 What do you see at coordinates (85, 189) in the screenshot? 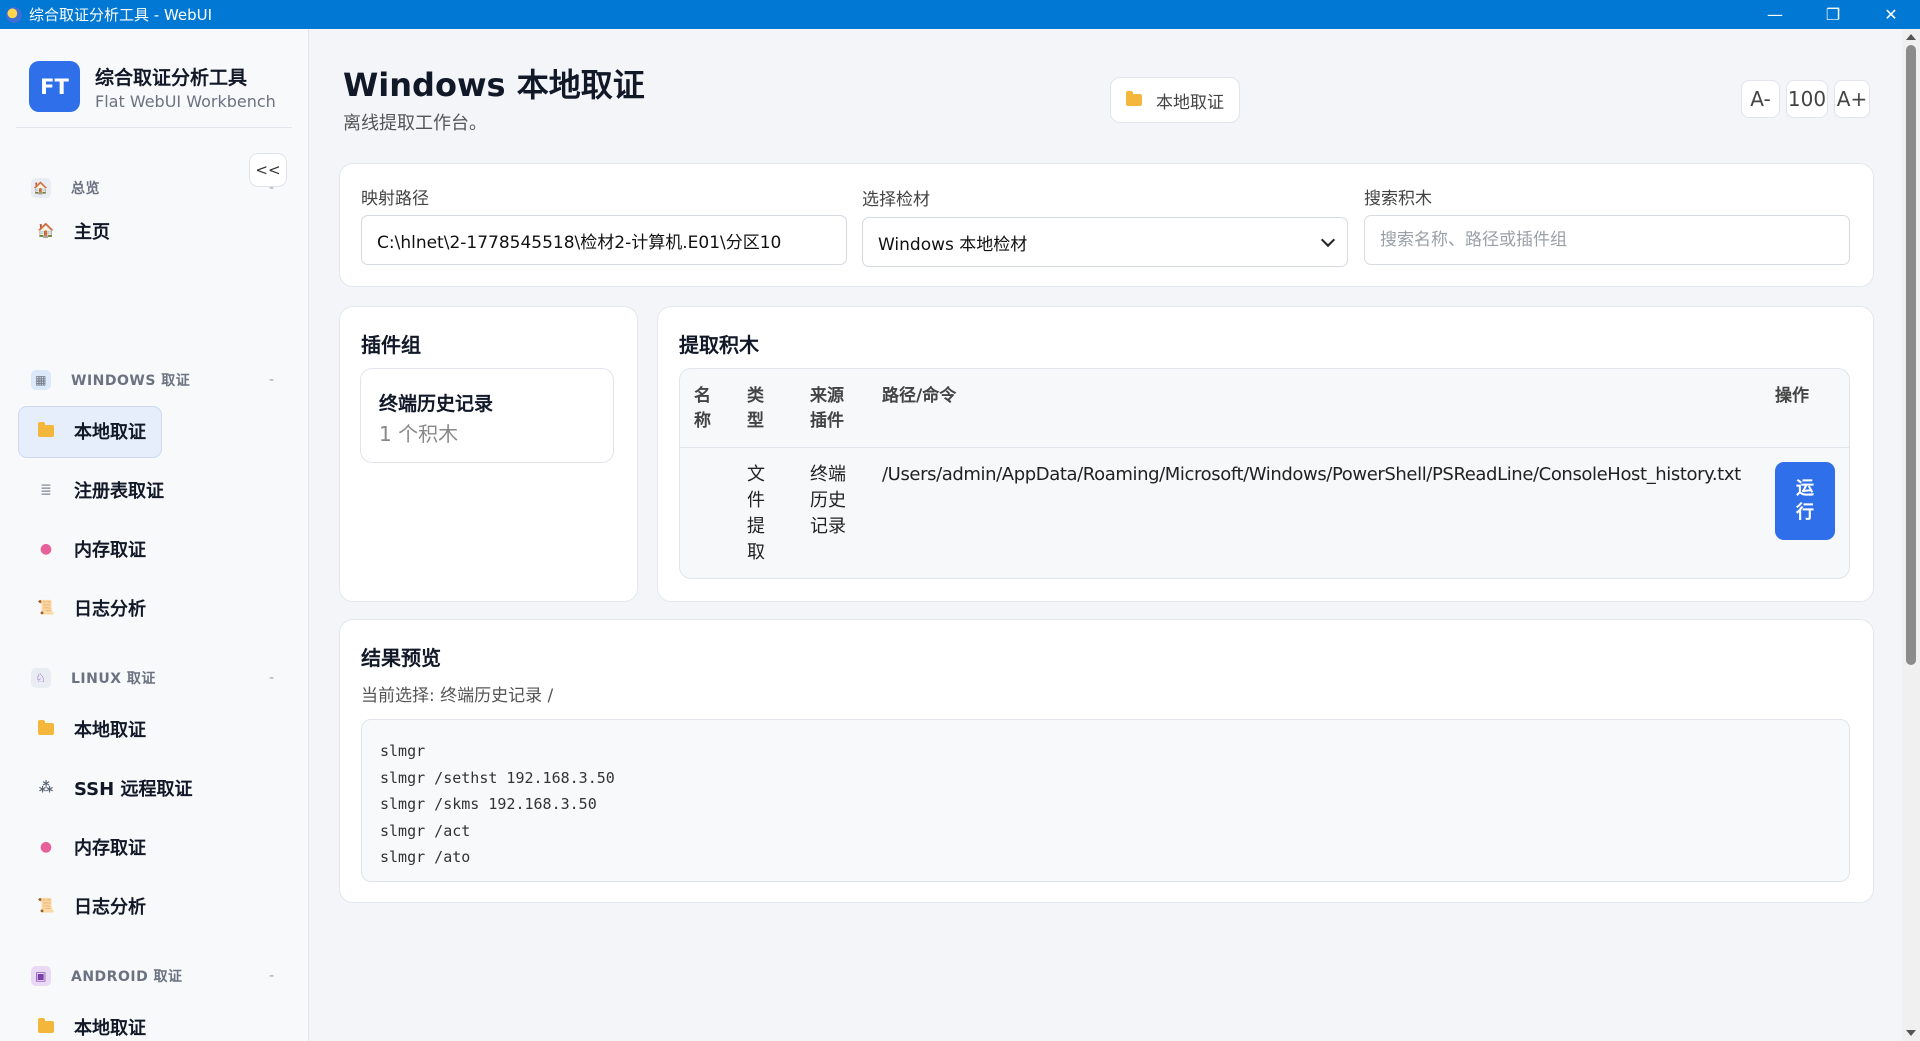
I see `sidebar-section-label: 总览` at bounding box center [85, 189].